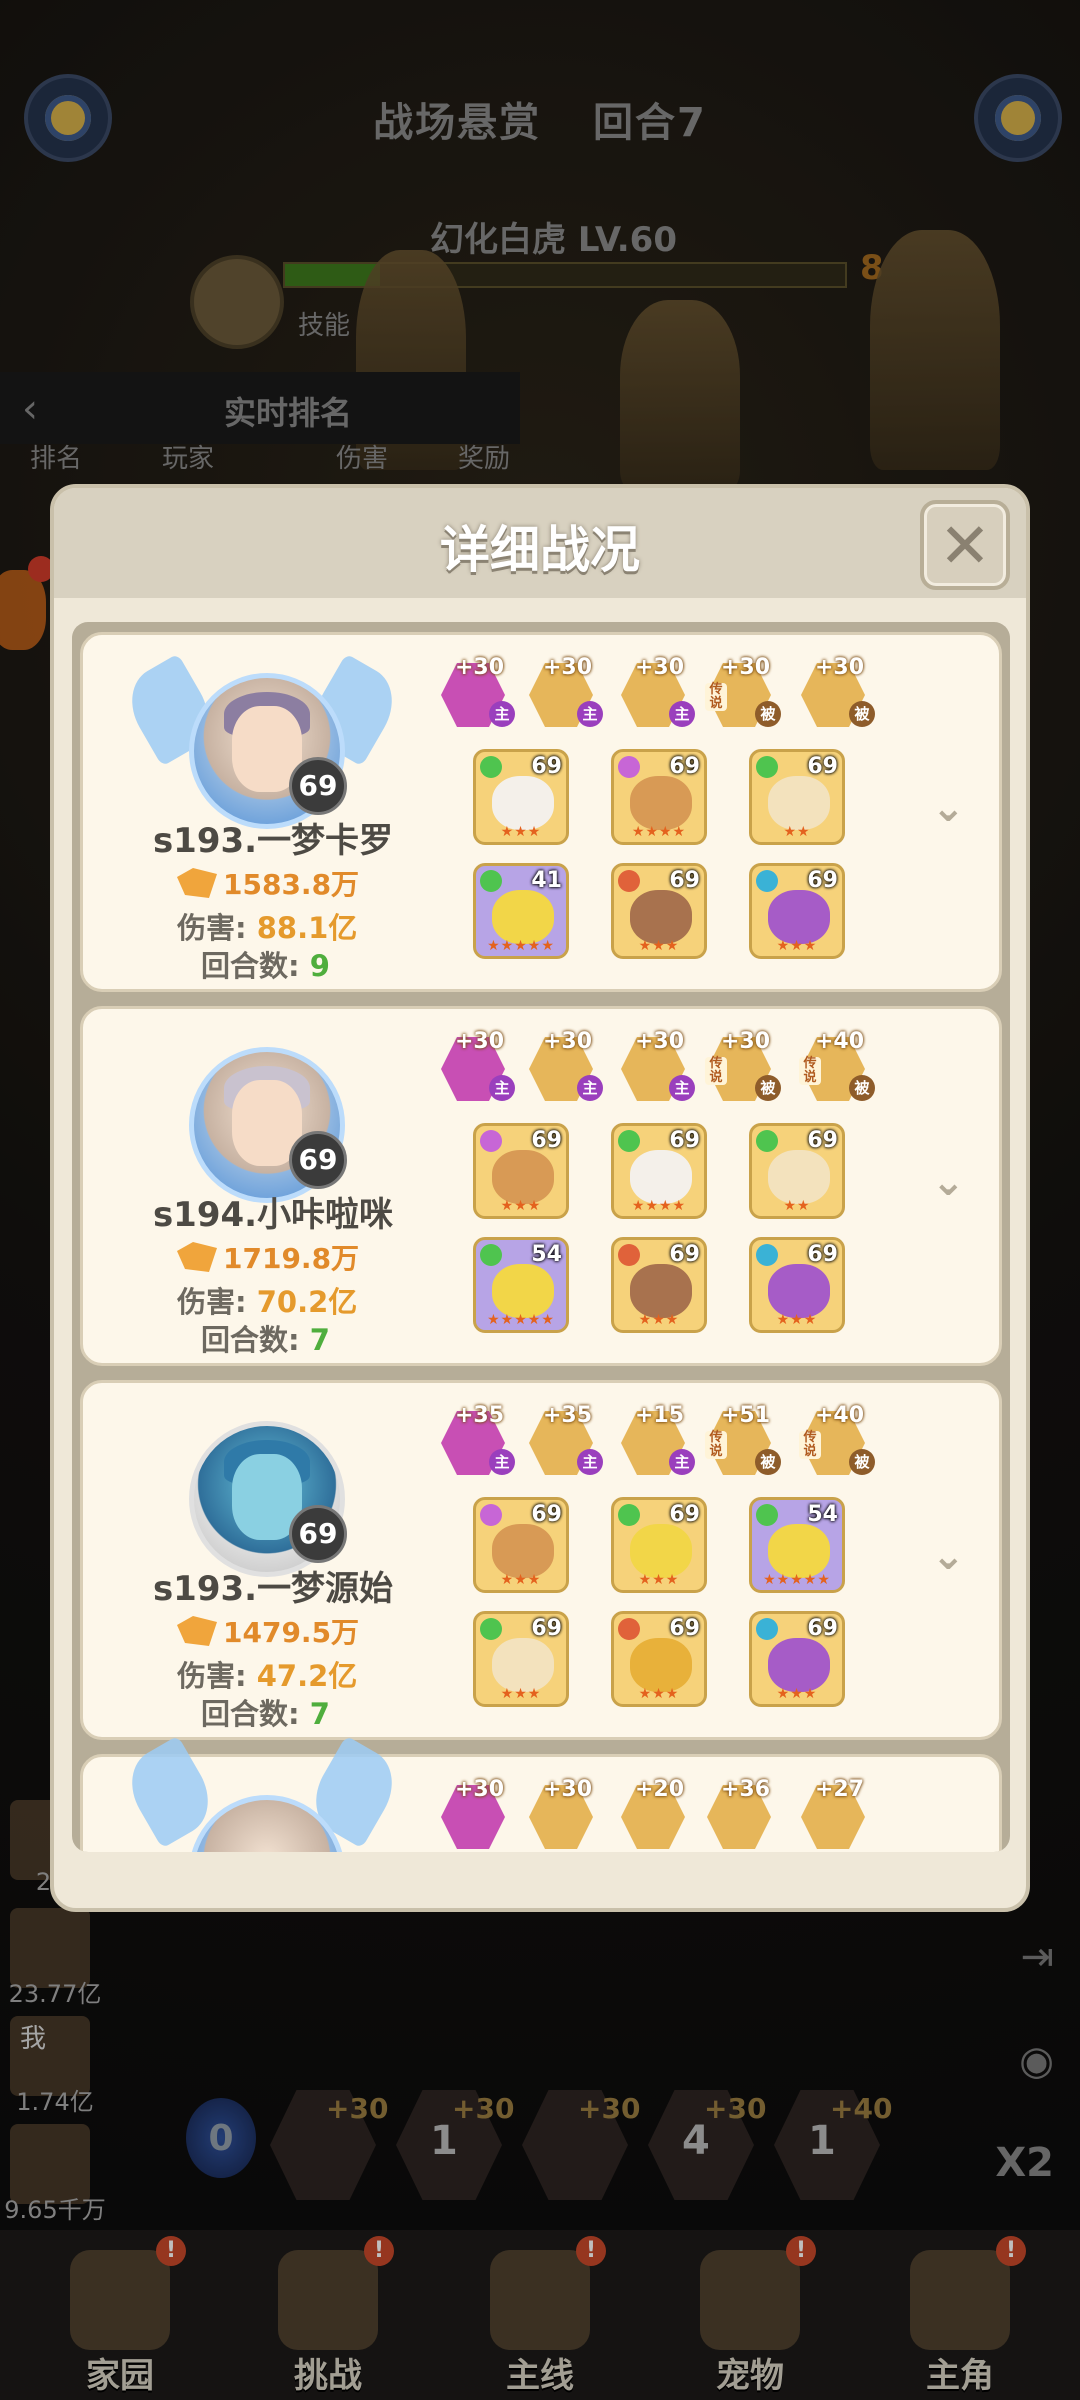 This screenshot has width=1080, height=2400. What do you see at coordinates (743, 1813) in the screenshot?
I see `equip-slot: +36` at bounding box center [743, 1813].